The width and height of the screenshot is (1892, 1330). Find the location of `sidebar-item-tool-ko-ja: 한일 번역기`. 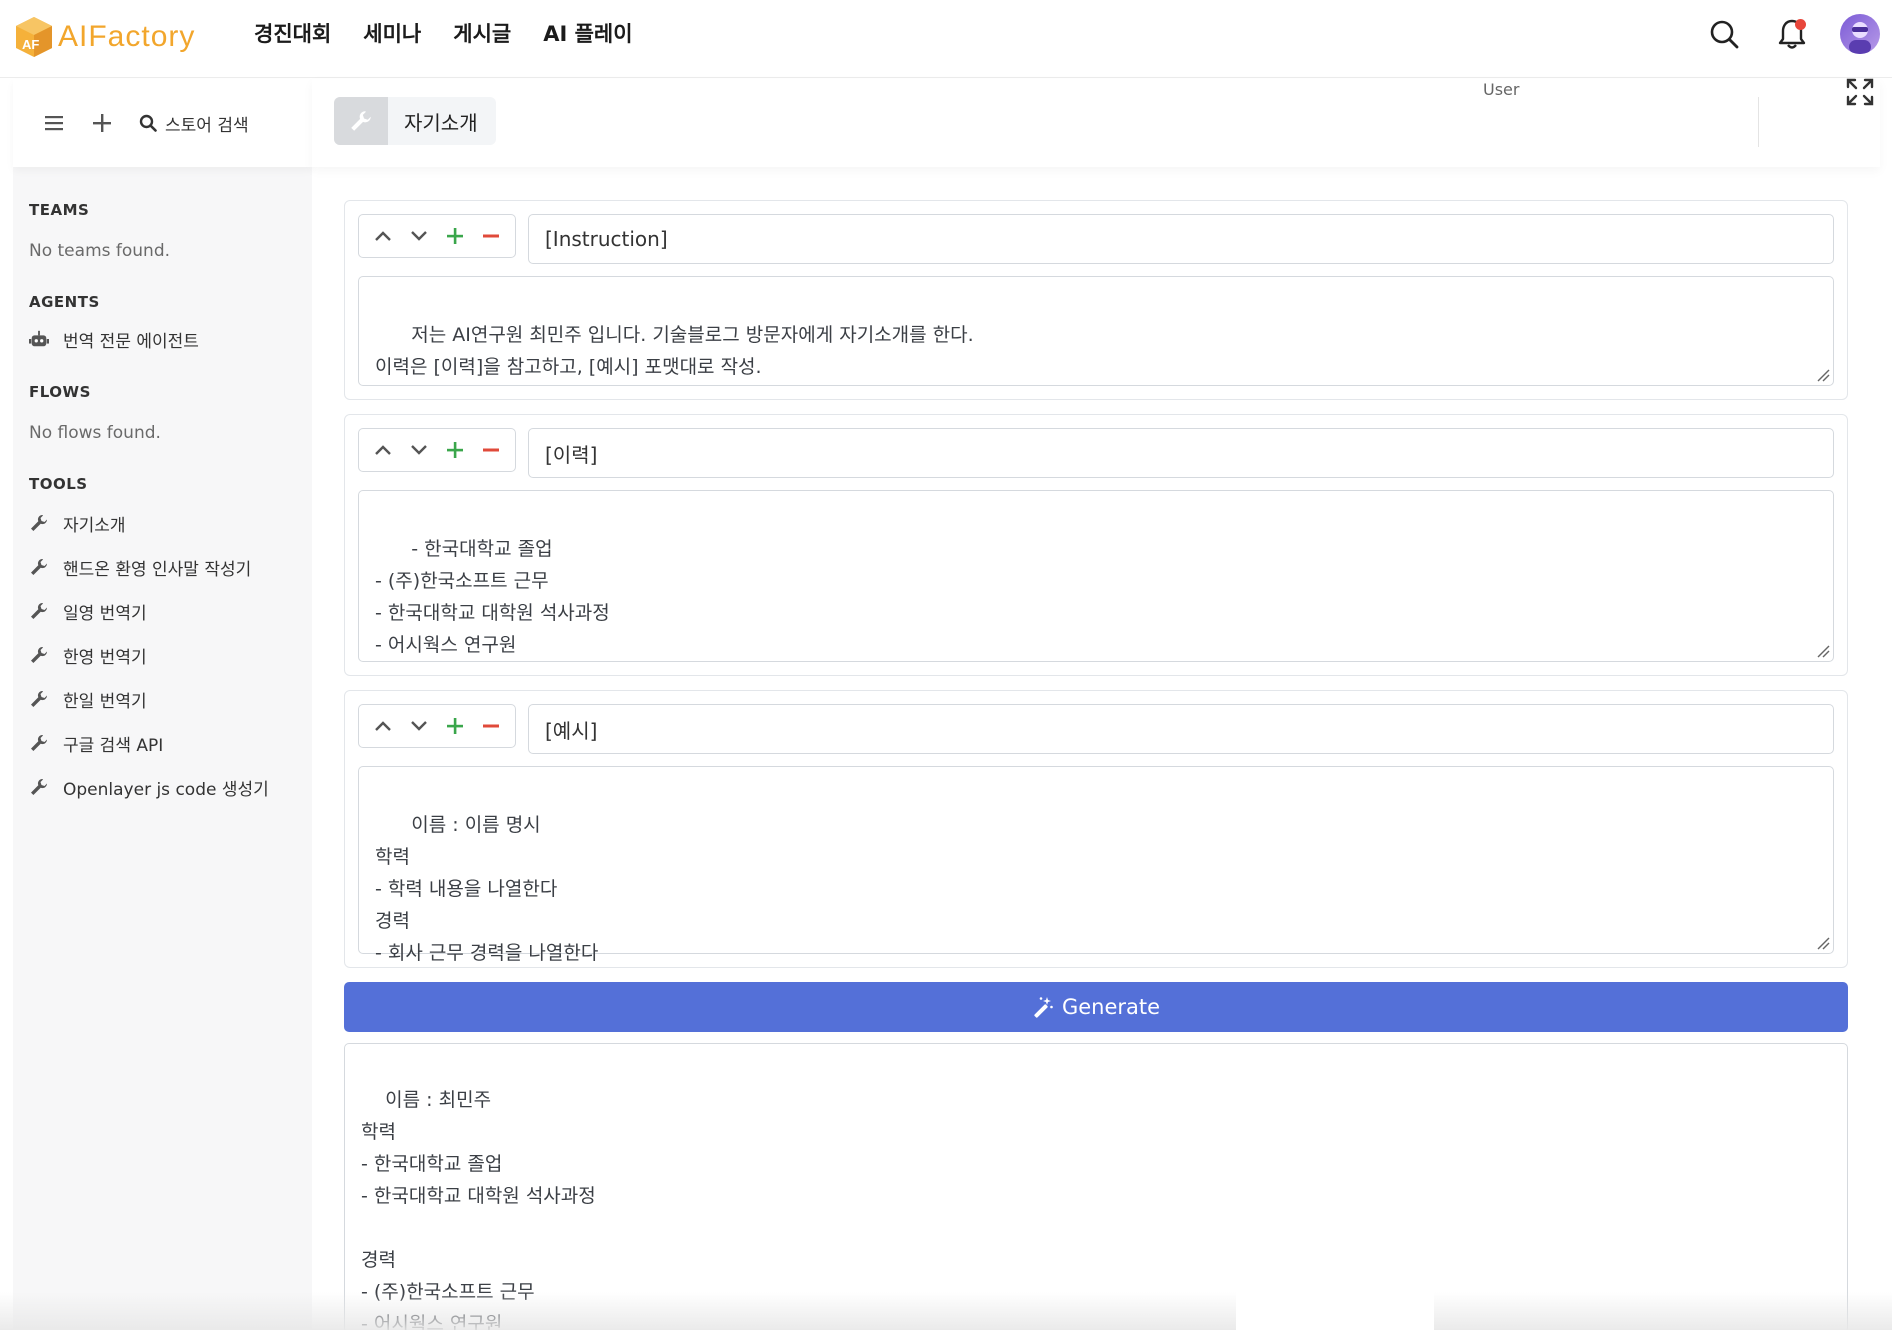

sidebar-item-tool-ko-ja: 한일 번역기 is located at coordinates (170, 699).